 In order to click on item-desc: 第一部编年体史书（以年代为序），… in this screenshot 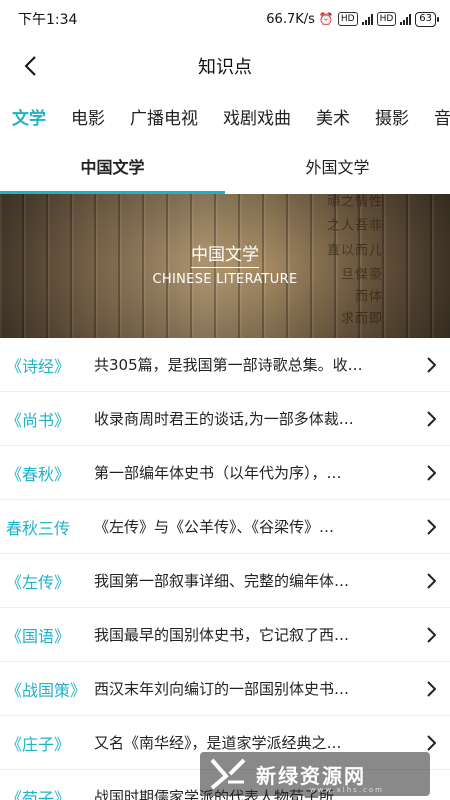, I will do `click(218, 473)`.